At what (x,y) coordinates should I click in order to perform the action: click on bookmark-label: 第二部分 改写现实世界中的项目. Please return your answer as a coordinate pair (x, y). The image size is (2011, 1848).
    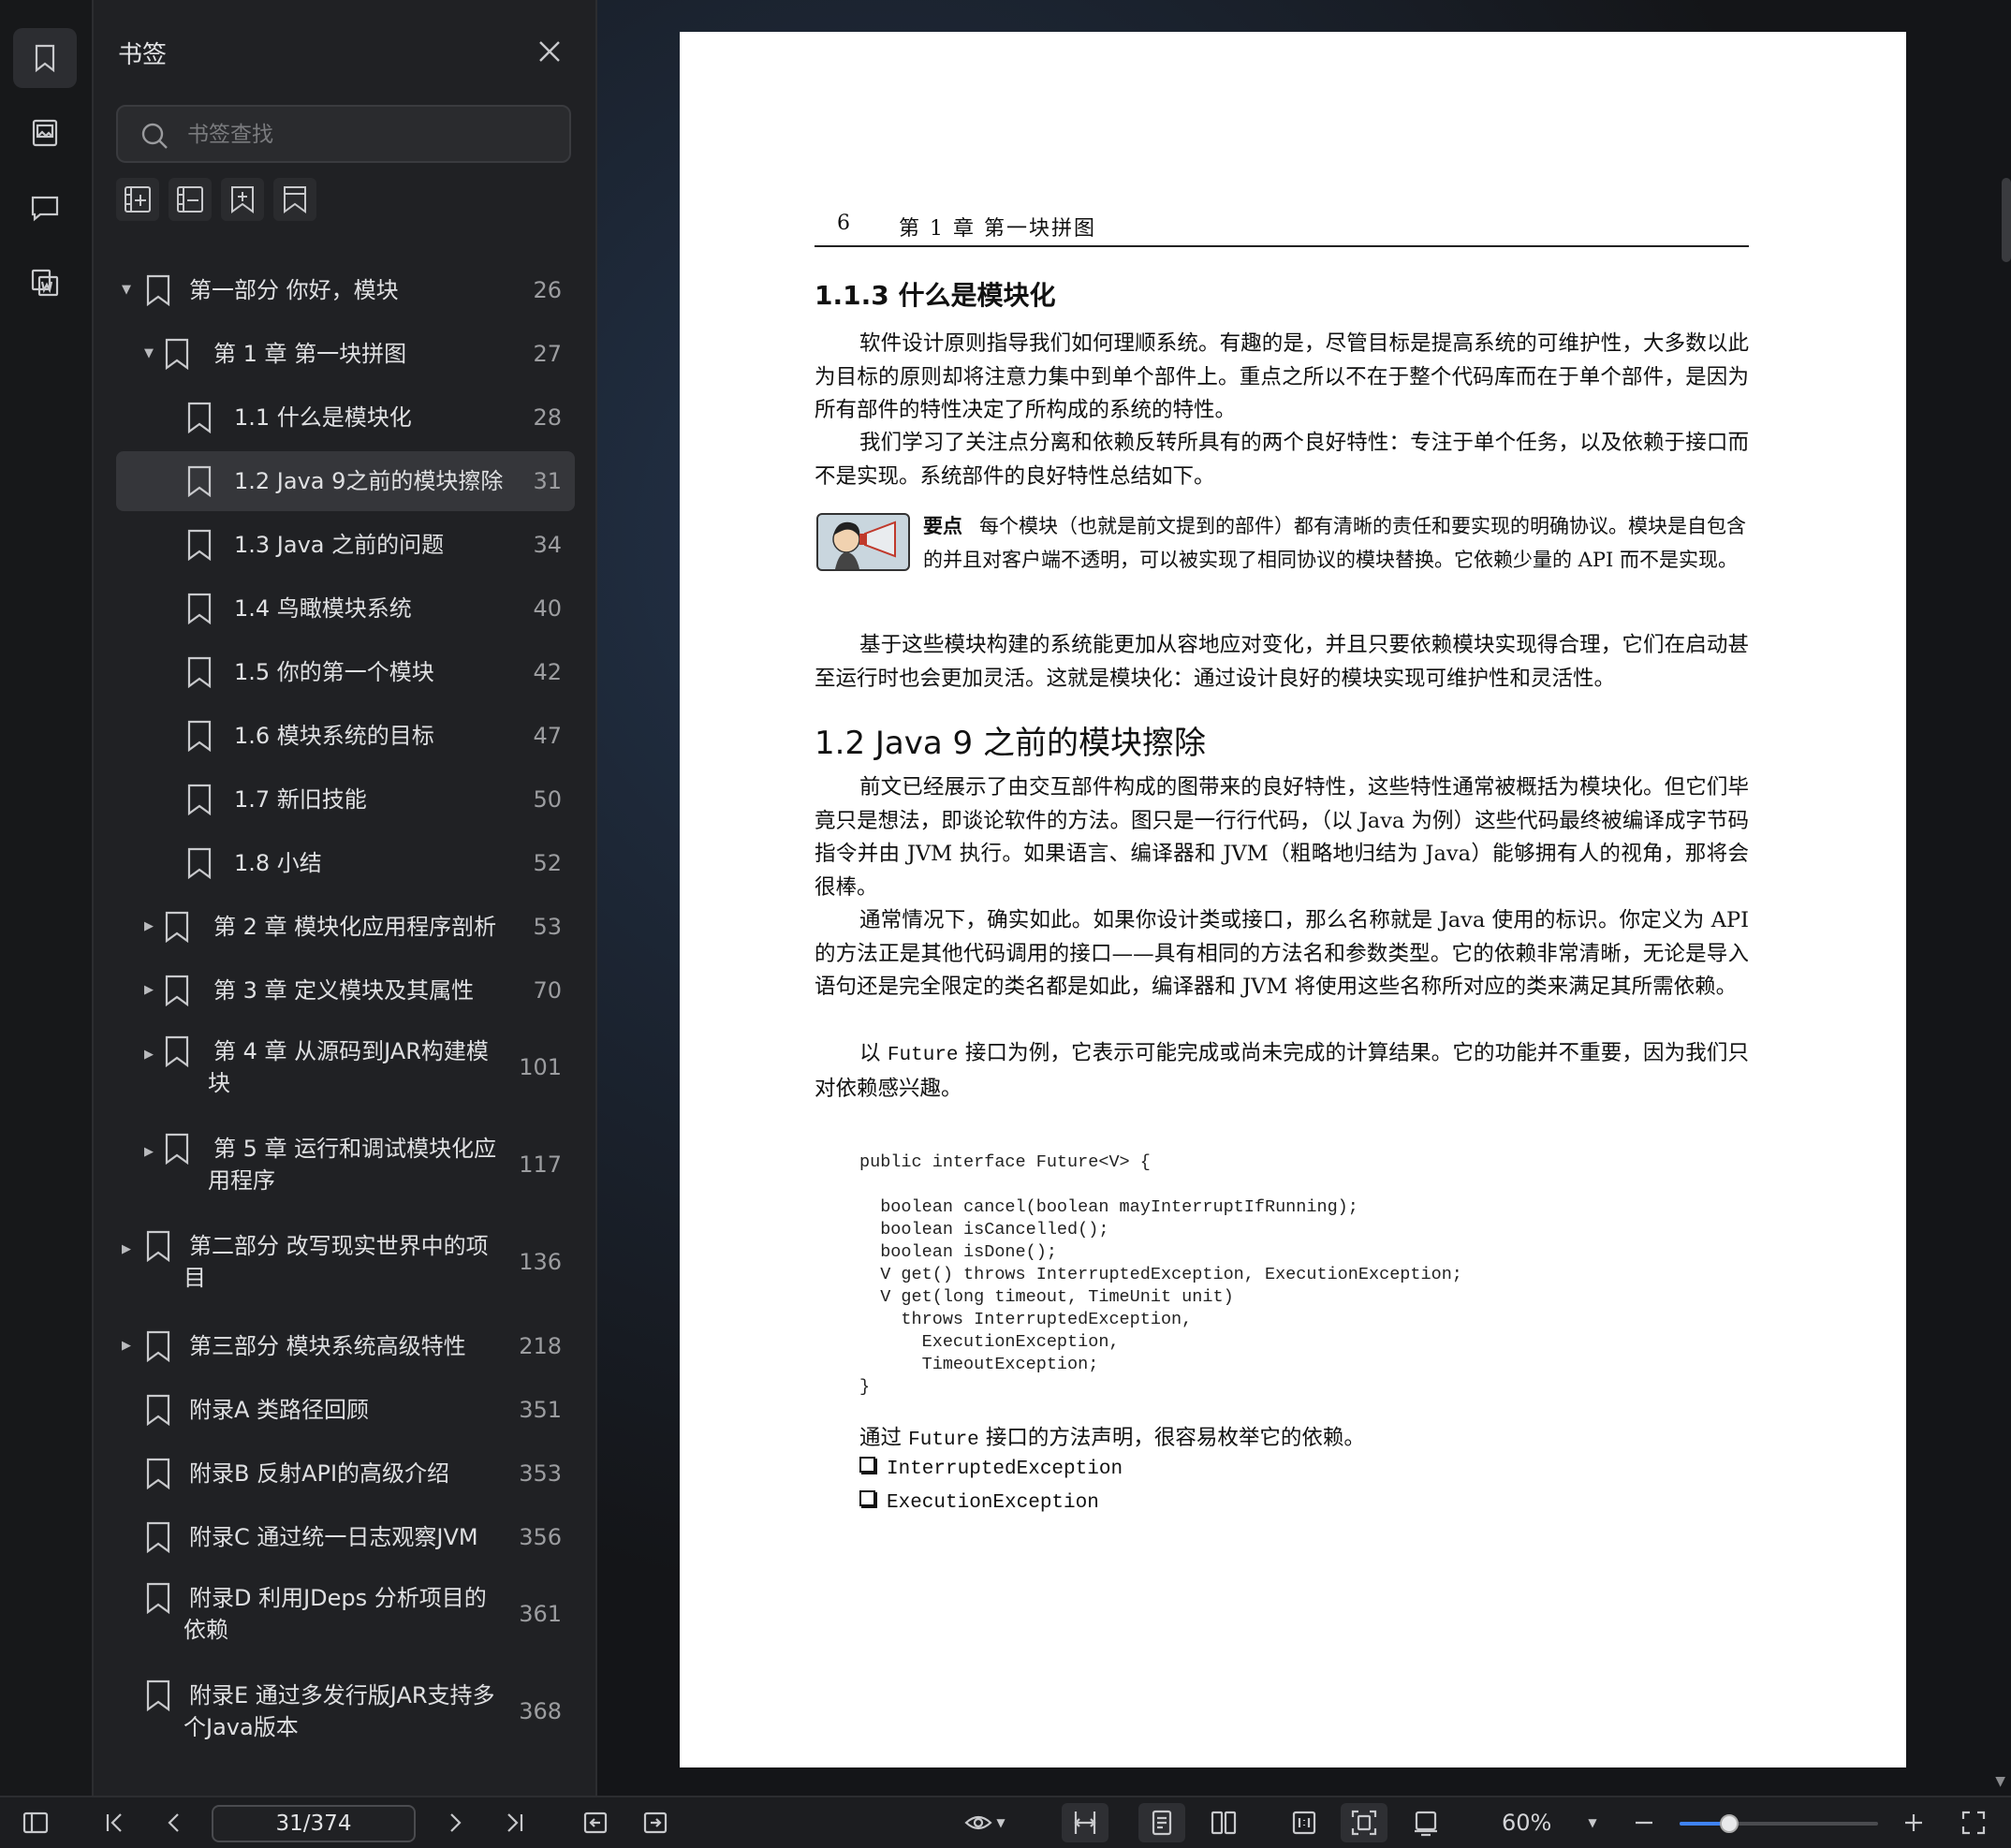
    Looking at the image, I should click on (336, 1262).